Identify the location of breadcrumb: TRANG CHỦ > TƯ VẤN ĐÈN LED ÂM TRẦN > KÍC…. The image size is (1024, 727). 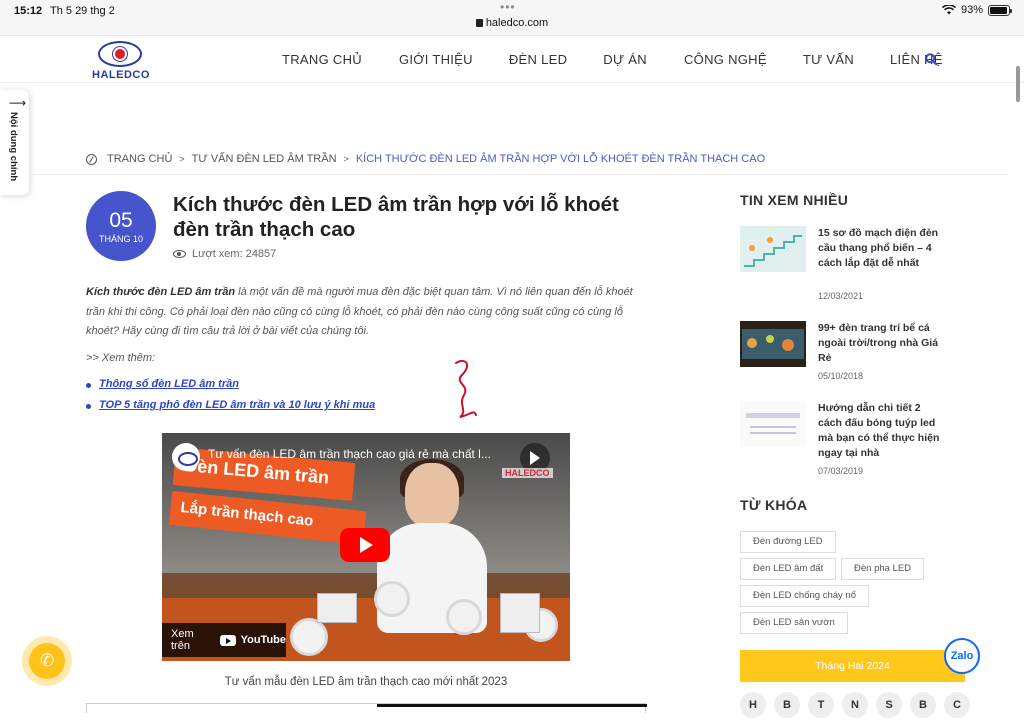
(425, 159).